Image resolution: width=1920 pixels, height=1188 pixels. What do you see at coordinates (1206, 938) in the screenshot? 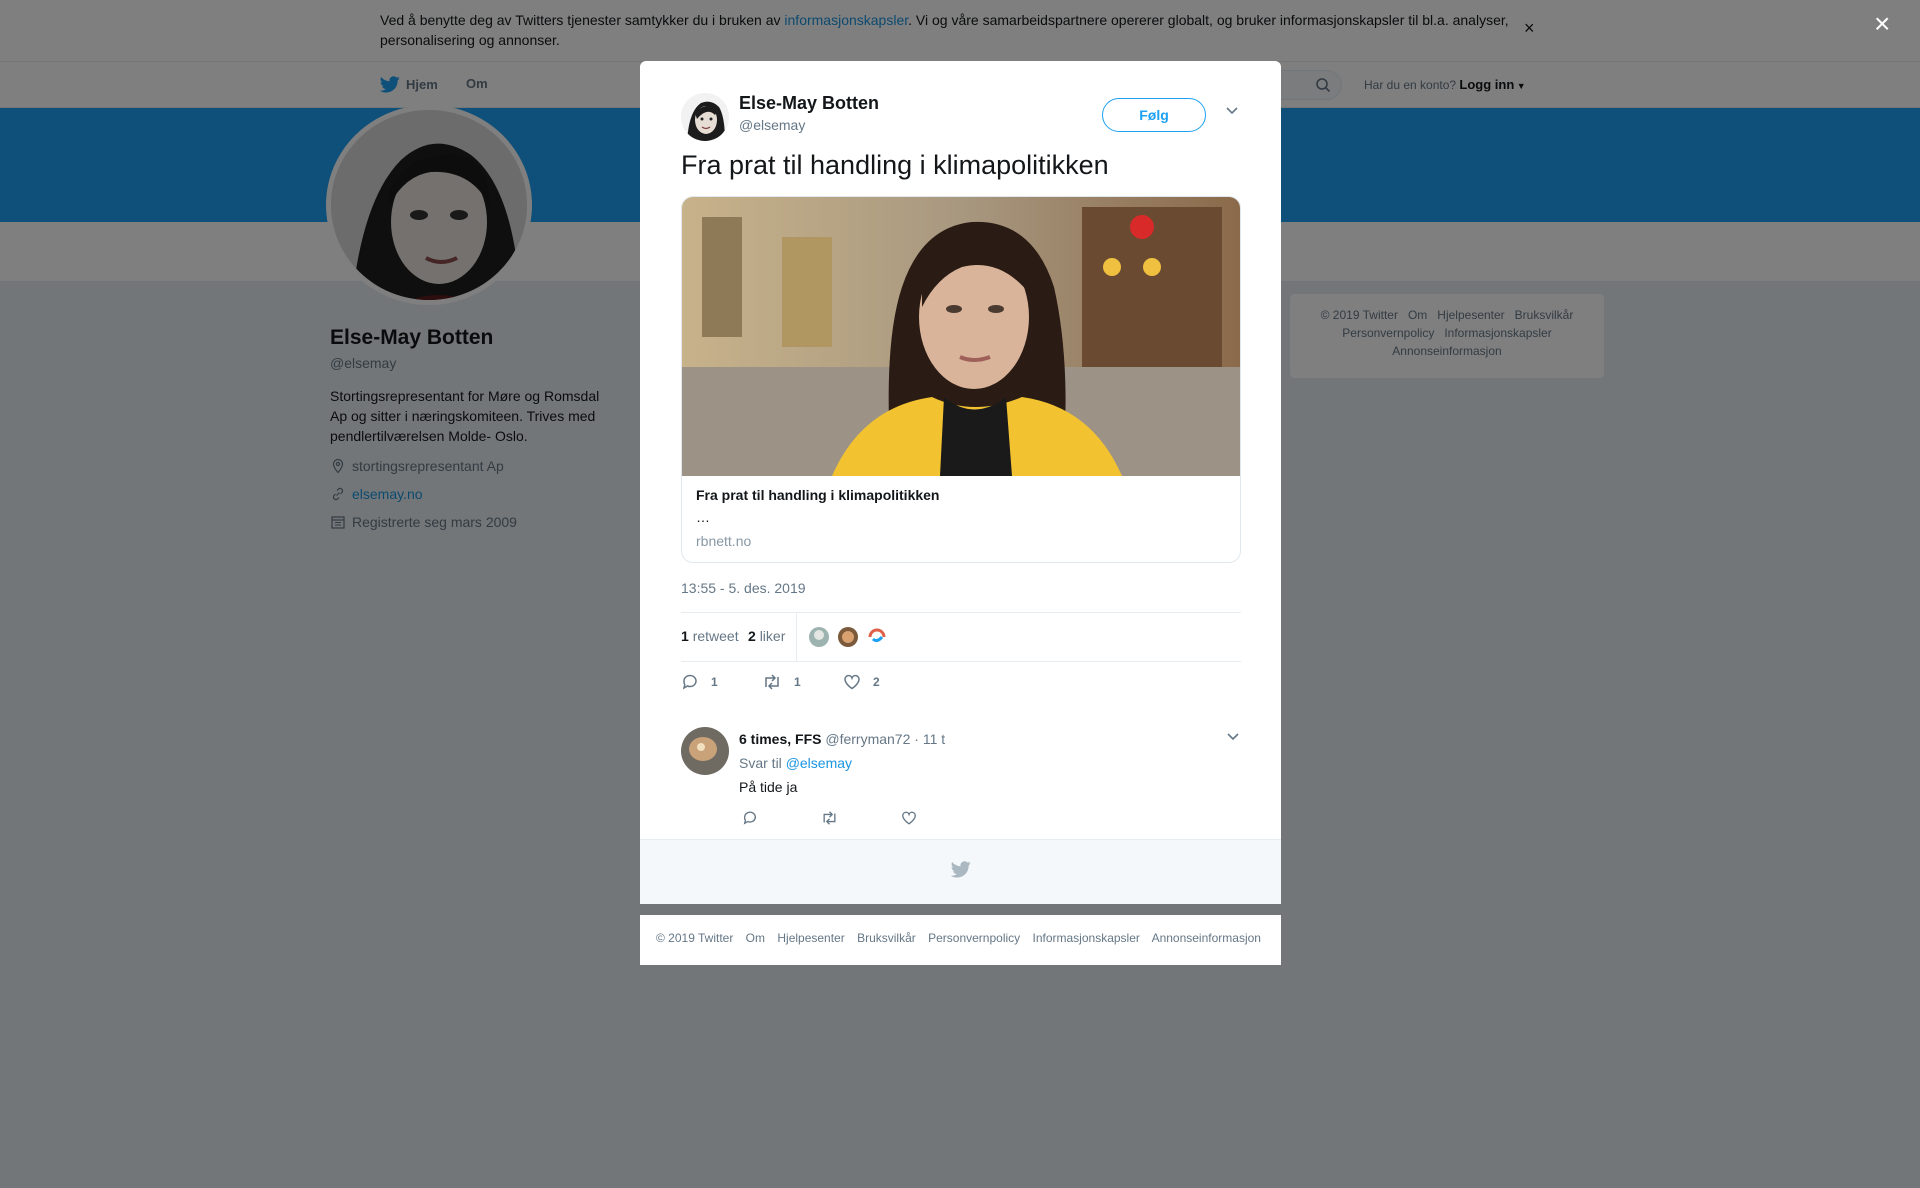
I see `footer-link: Annonseinformasjon` at bounding box center [1206, 938].